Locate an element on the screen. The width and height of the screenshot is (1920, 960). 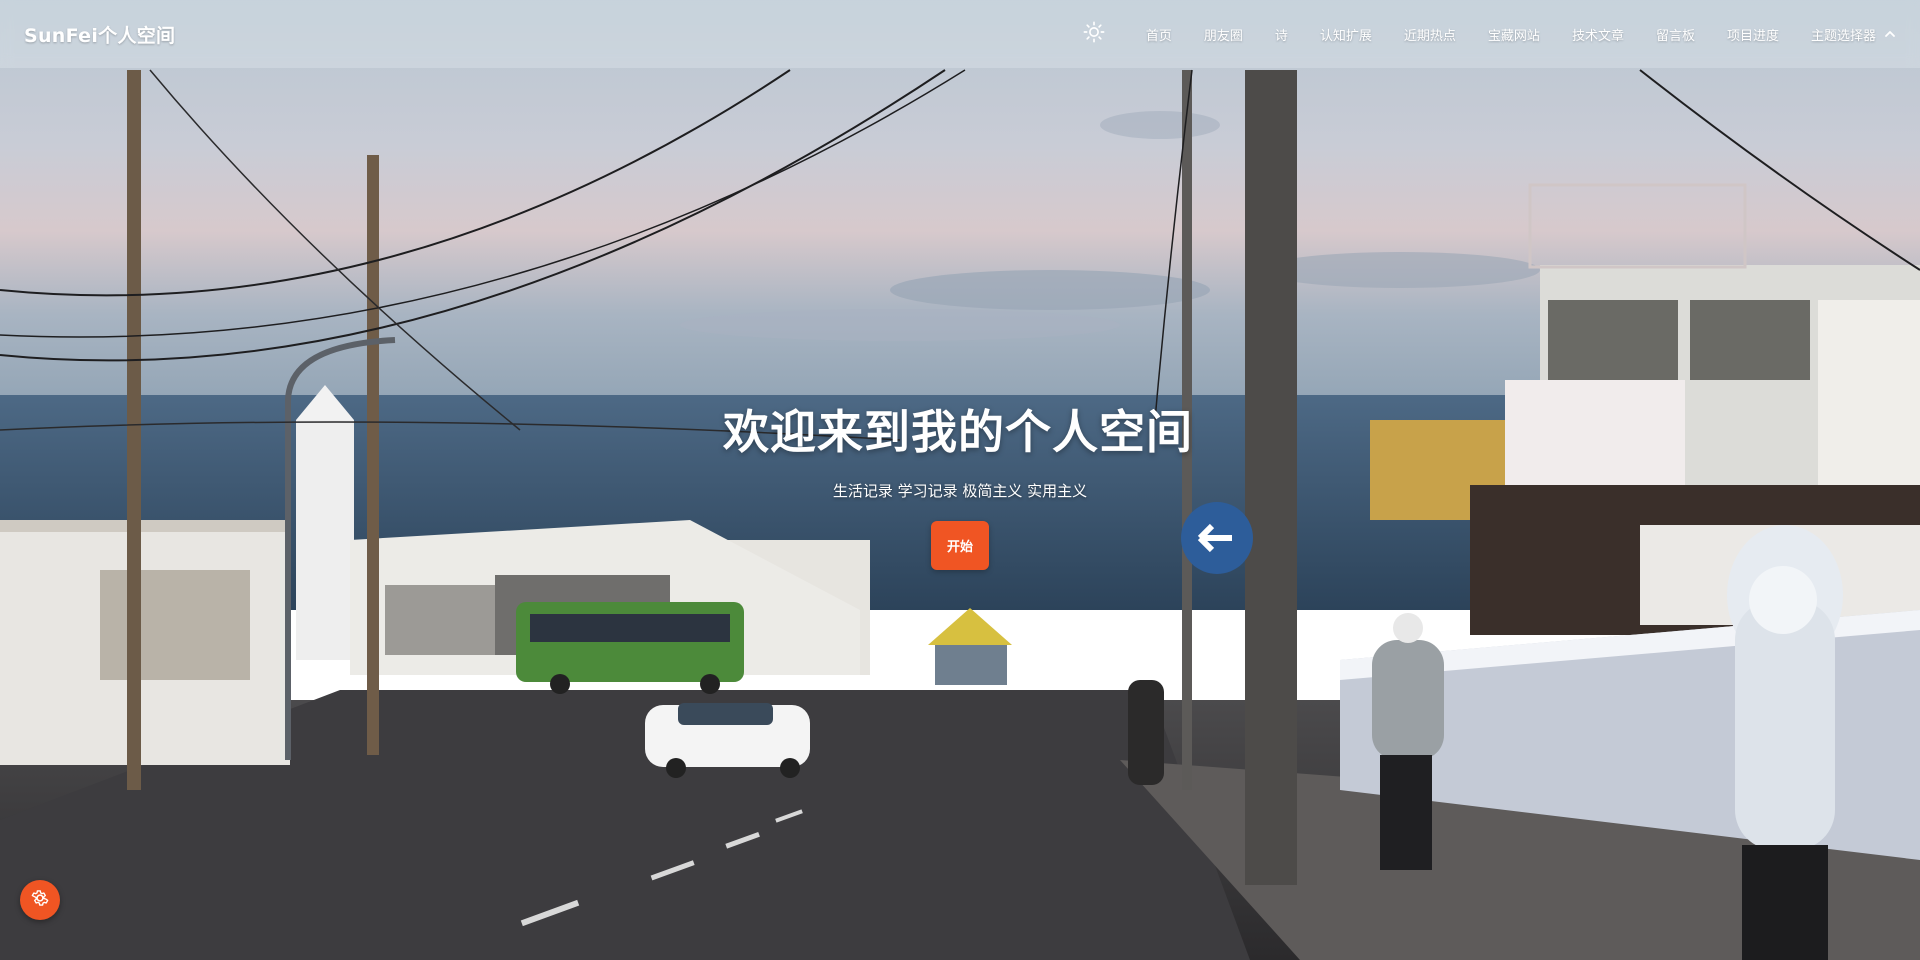
settings-button is located at coordinates (40, 900).